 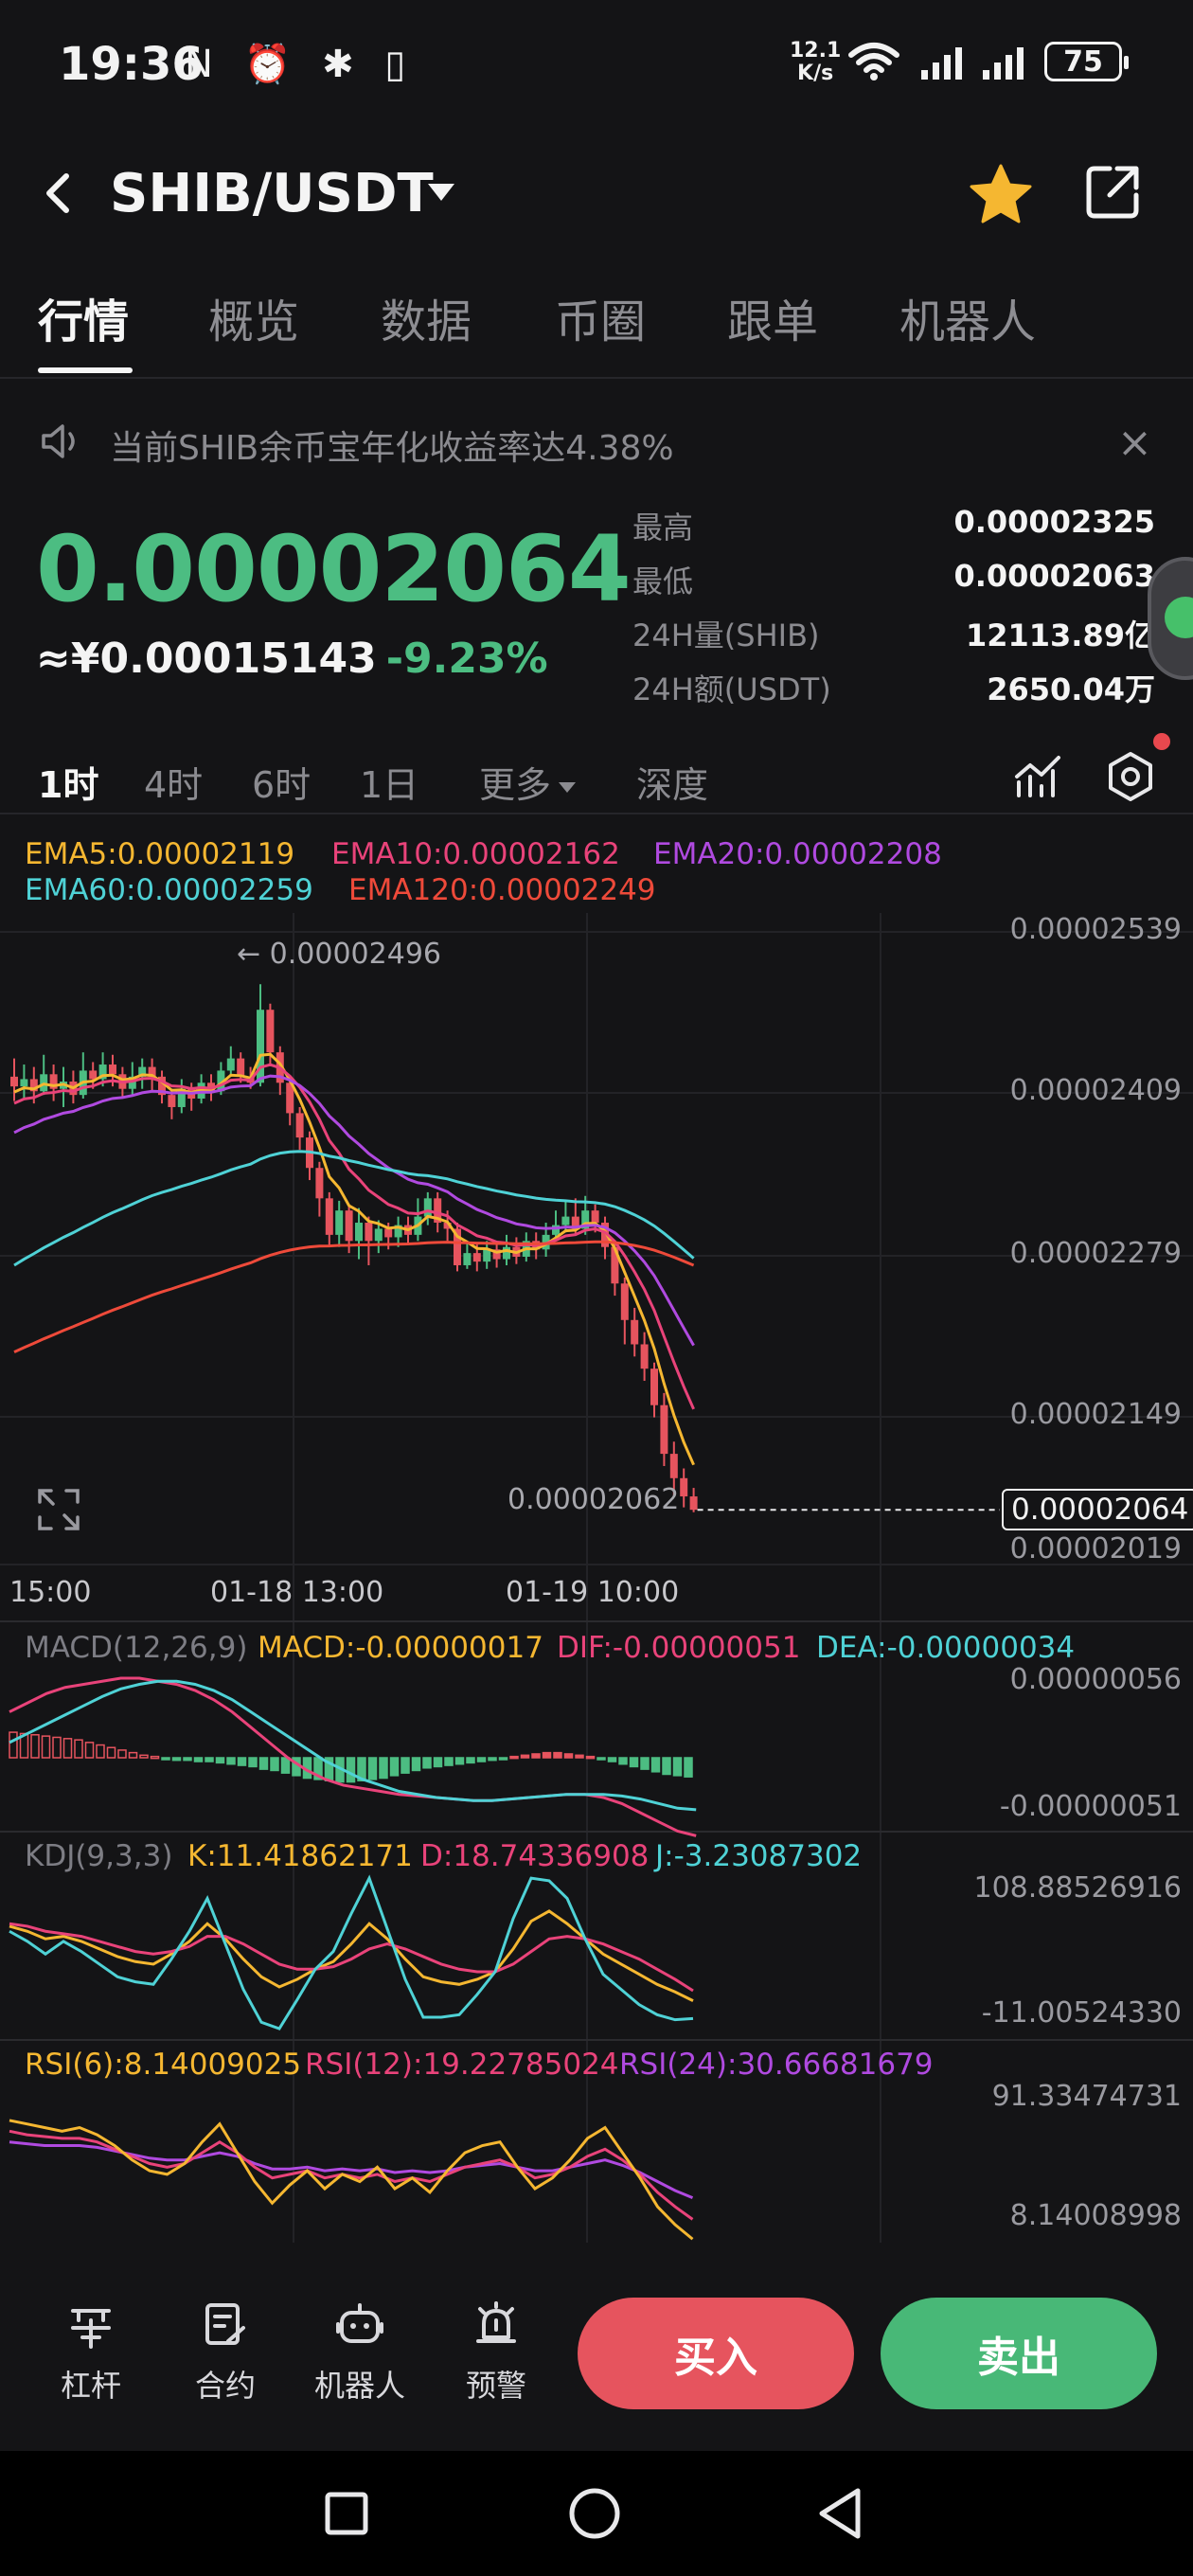 I want to click on y-tick-label: -11.00524330, so click(x=1081, y=2013).